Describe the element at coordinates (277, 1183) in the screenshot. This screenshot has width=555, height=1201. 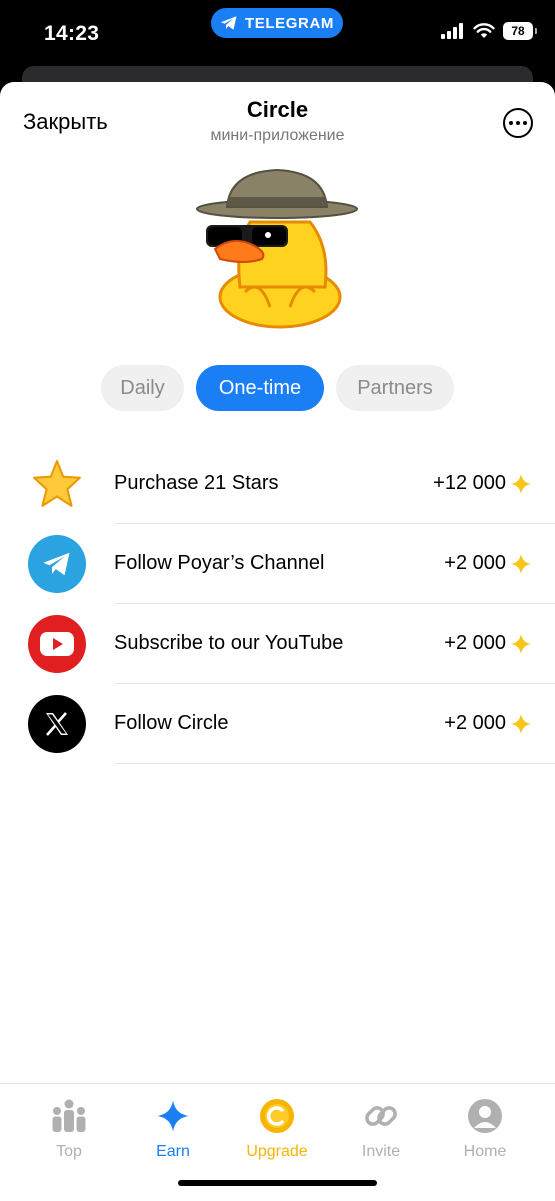
I see `home-indicator` at that location.